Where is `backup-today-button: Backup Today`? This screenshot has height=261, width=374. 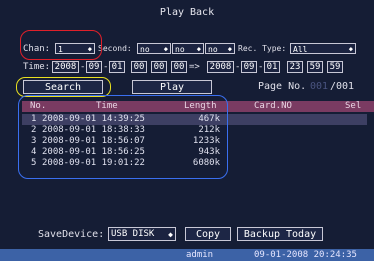 backup-today-button: Backup Today is located at coordinates (280, 234).